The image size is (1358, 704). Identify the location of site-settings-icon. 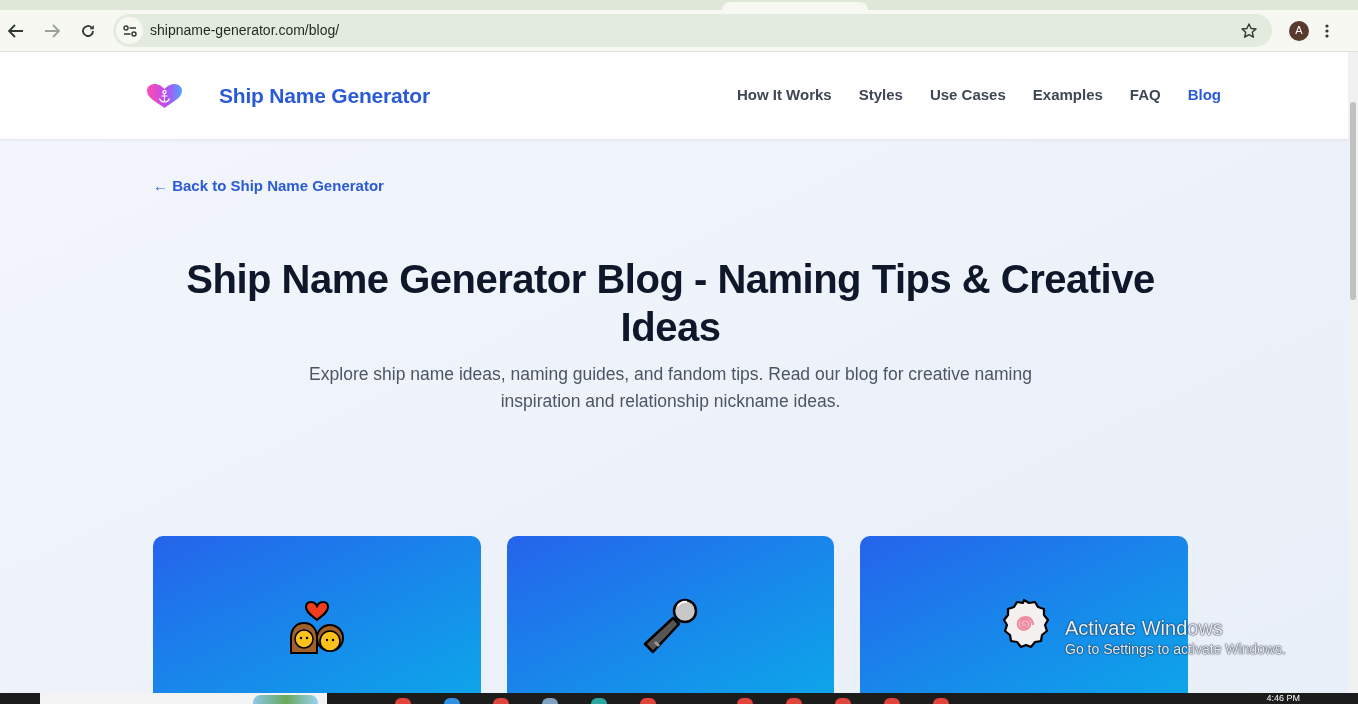
(129, 30).